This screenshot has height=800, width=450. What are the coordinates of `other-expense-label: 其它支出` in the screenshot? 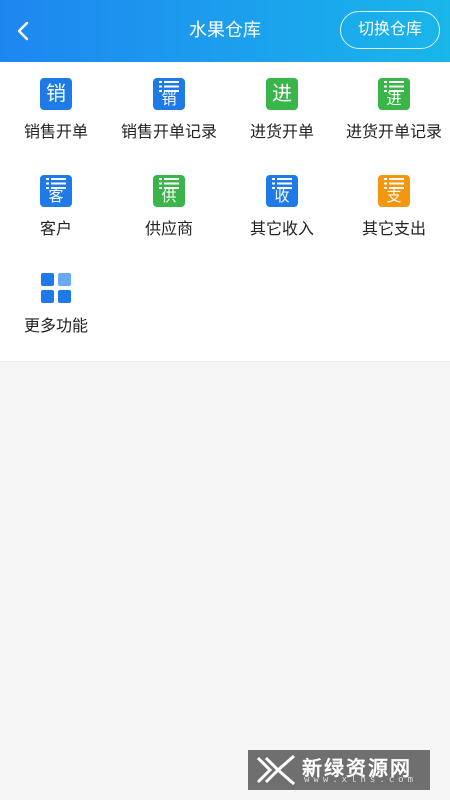 It's located at (393, 229).